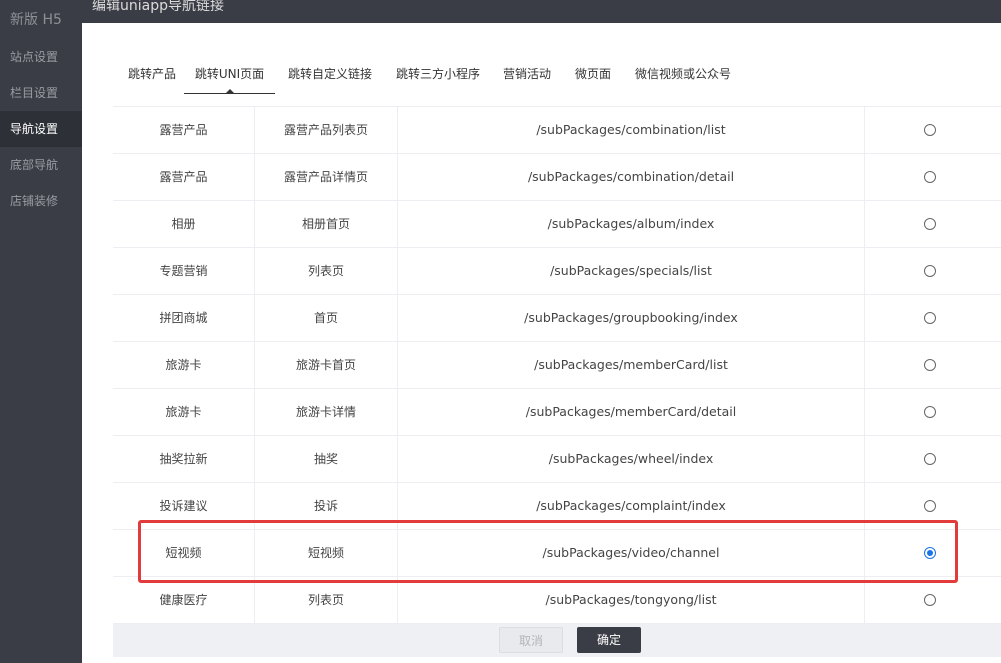 This screenshot has width=1001, height=663. Describe the element at coordinates (184, 318) in the screenshot. I see `cell-module: 拼团商城` at that location.